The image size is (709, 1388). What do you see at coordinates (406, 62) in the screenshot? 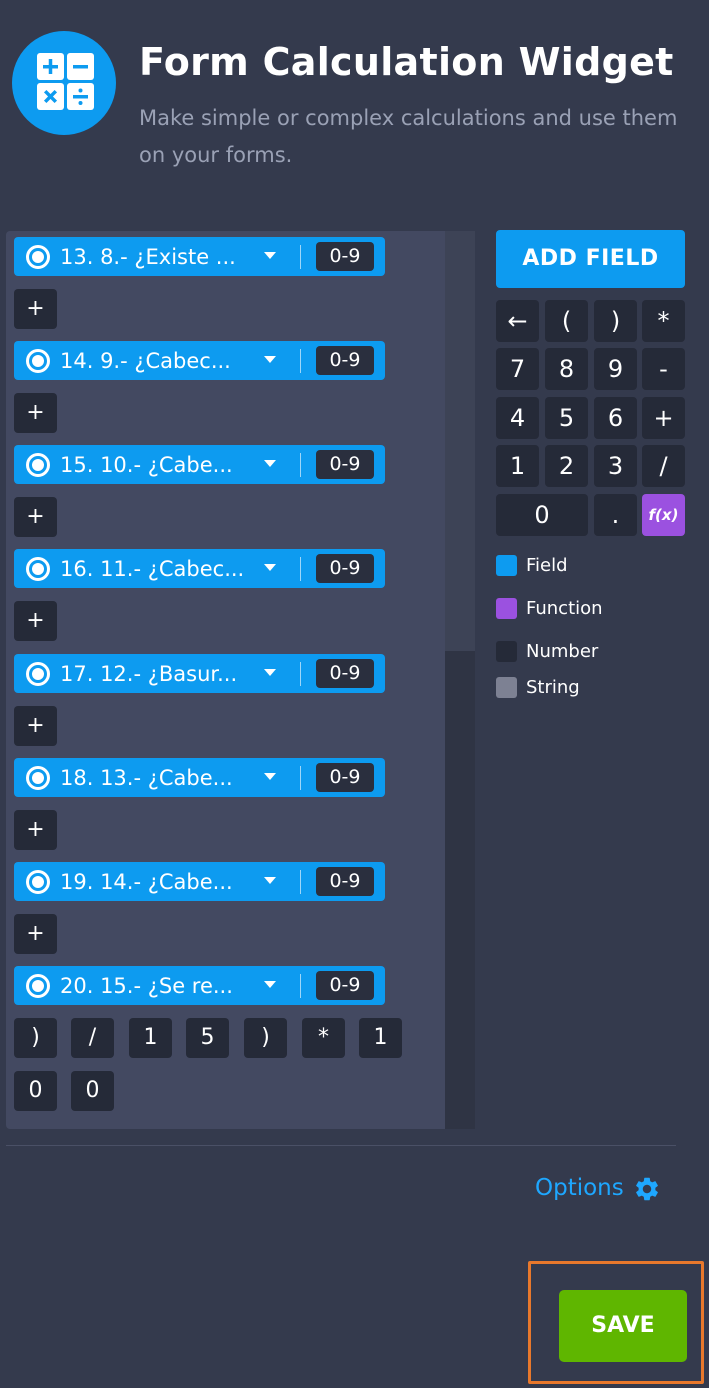
I see `page-title: Form Calculation Widget` at bounding box center [406, 62].